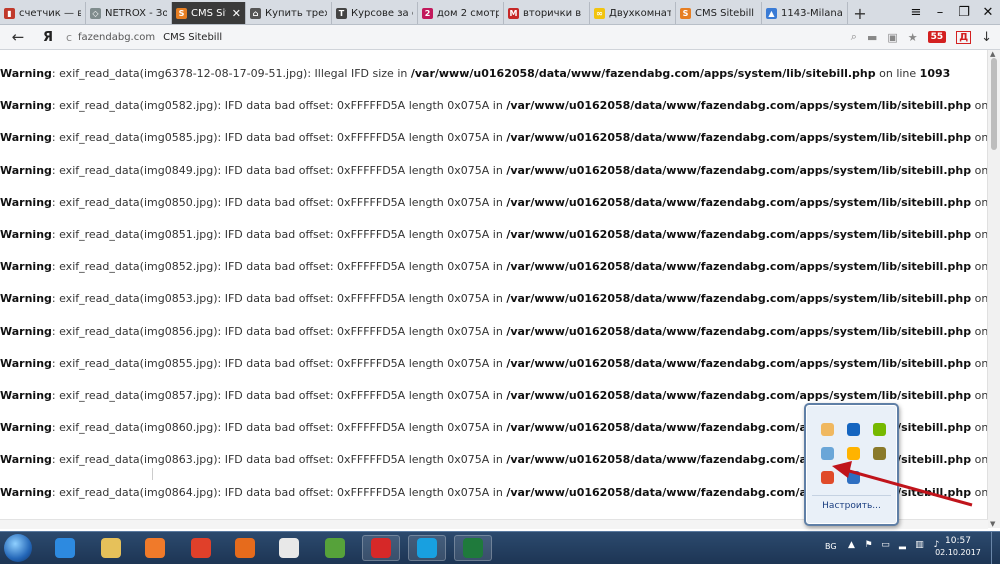  What do you see at coordinates (916, 12) in the screenshot?
I see `menu-icon: ≡` at bounding box center [916, 12].